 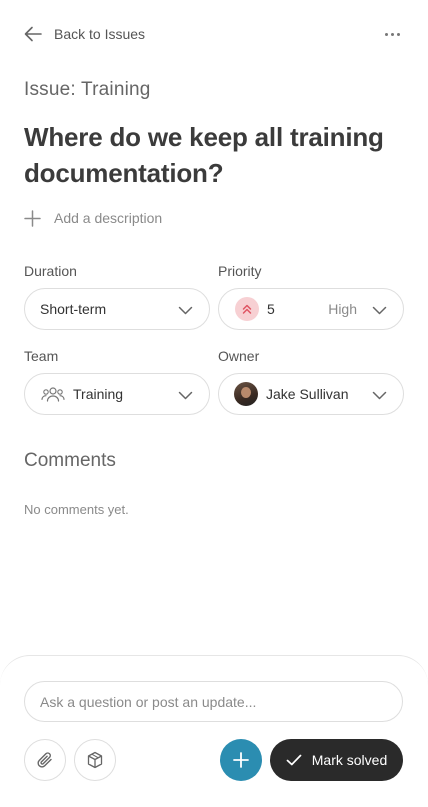 I want to click on top-bar: Back to Issues, so click(x=214, y=34).